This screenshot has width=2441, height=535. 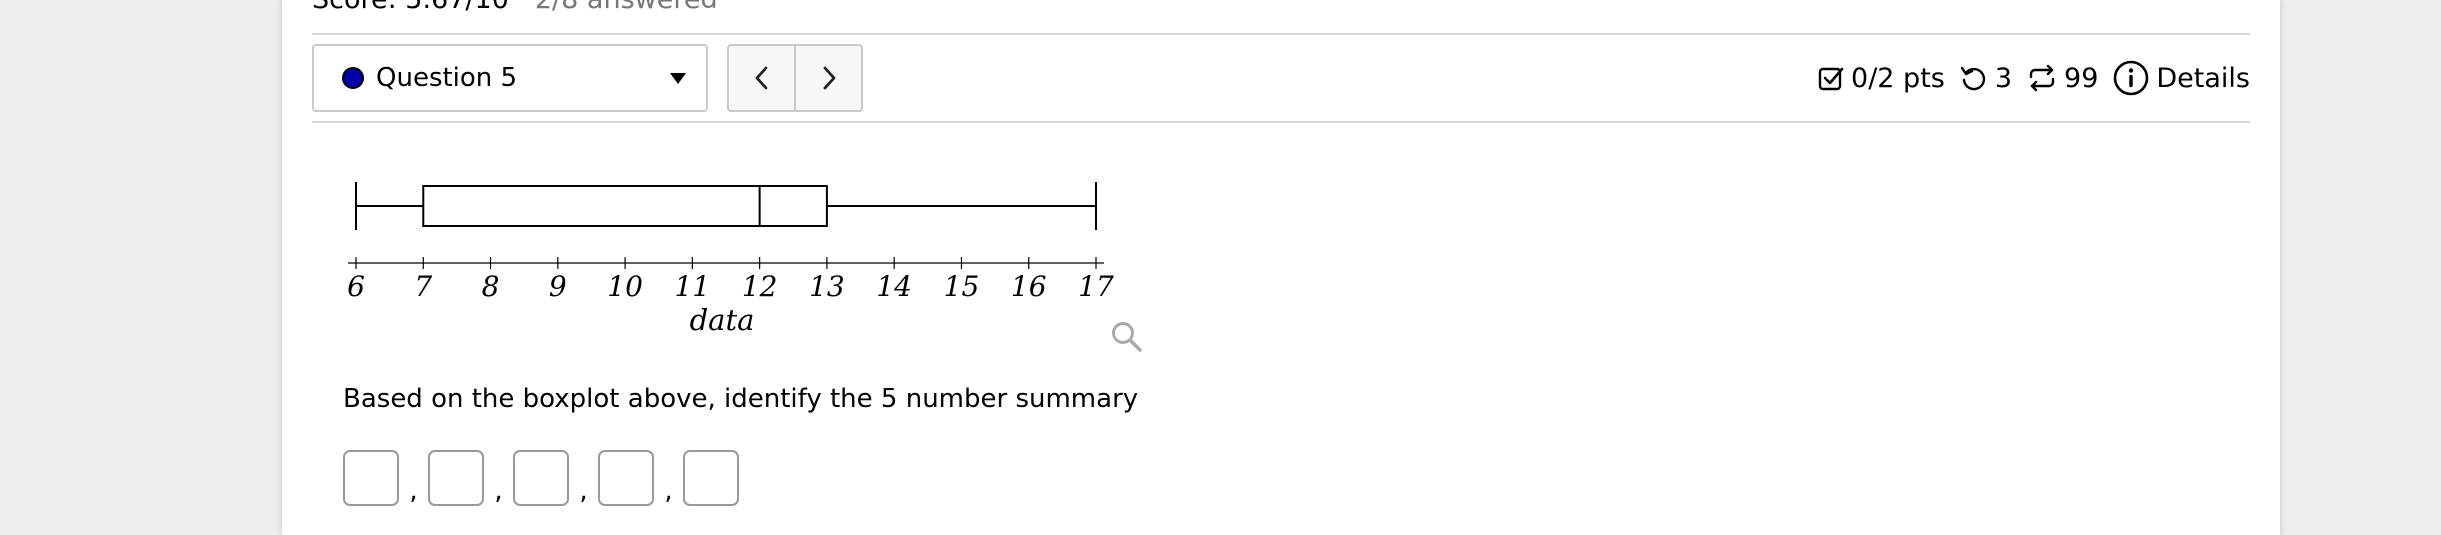 I want to click on q1-answer-input, so click(x=456, y=478).